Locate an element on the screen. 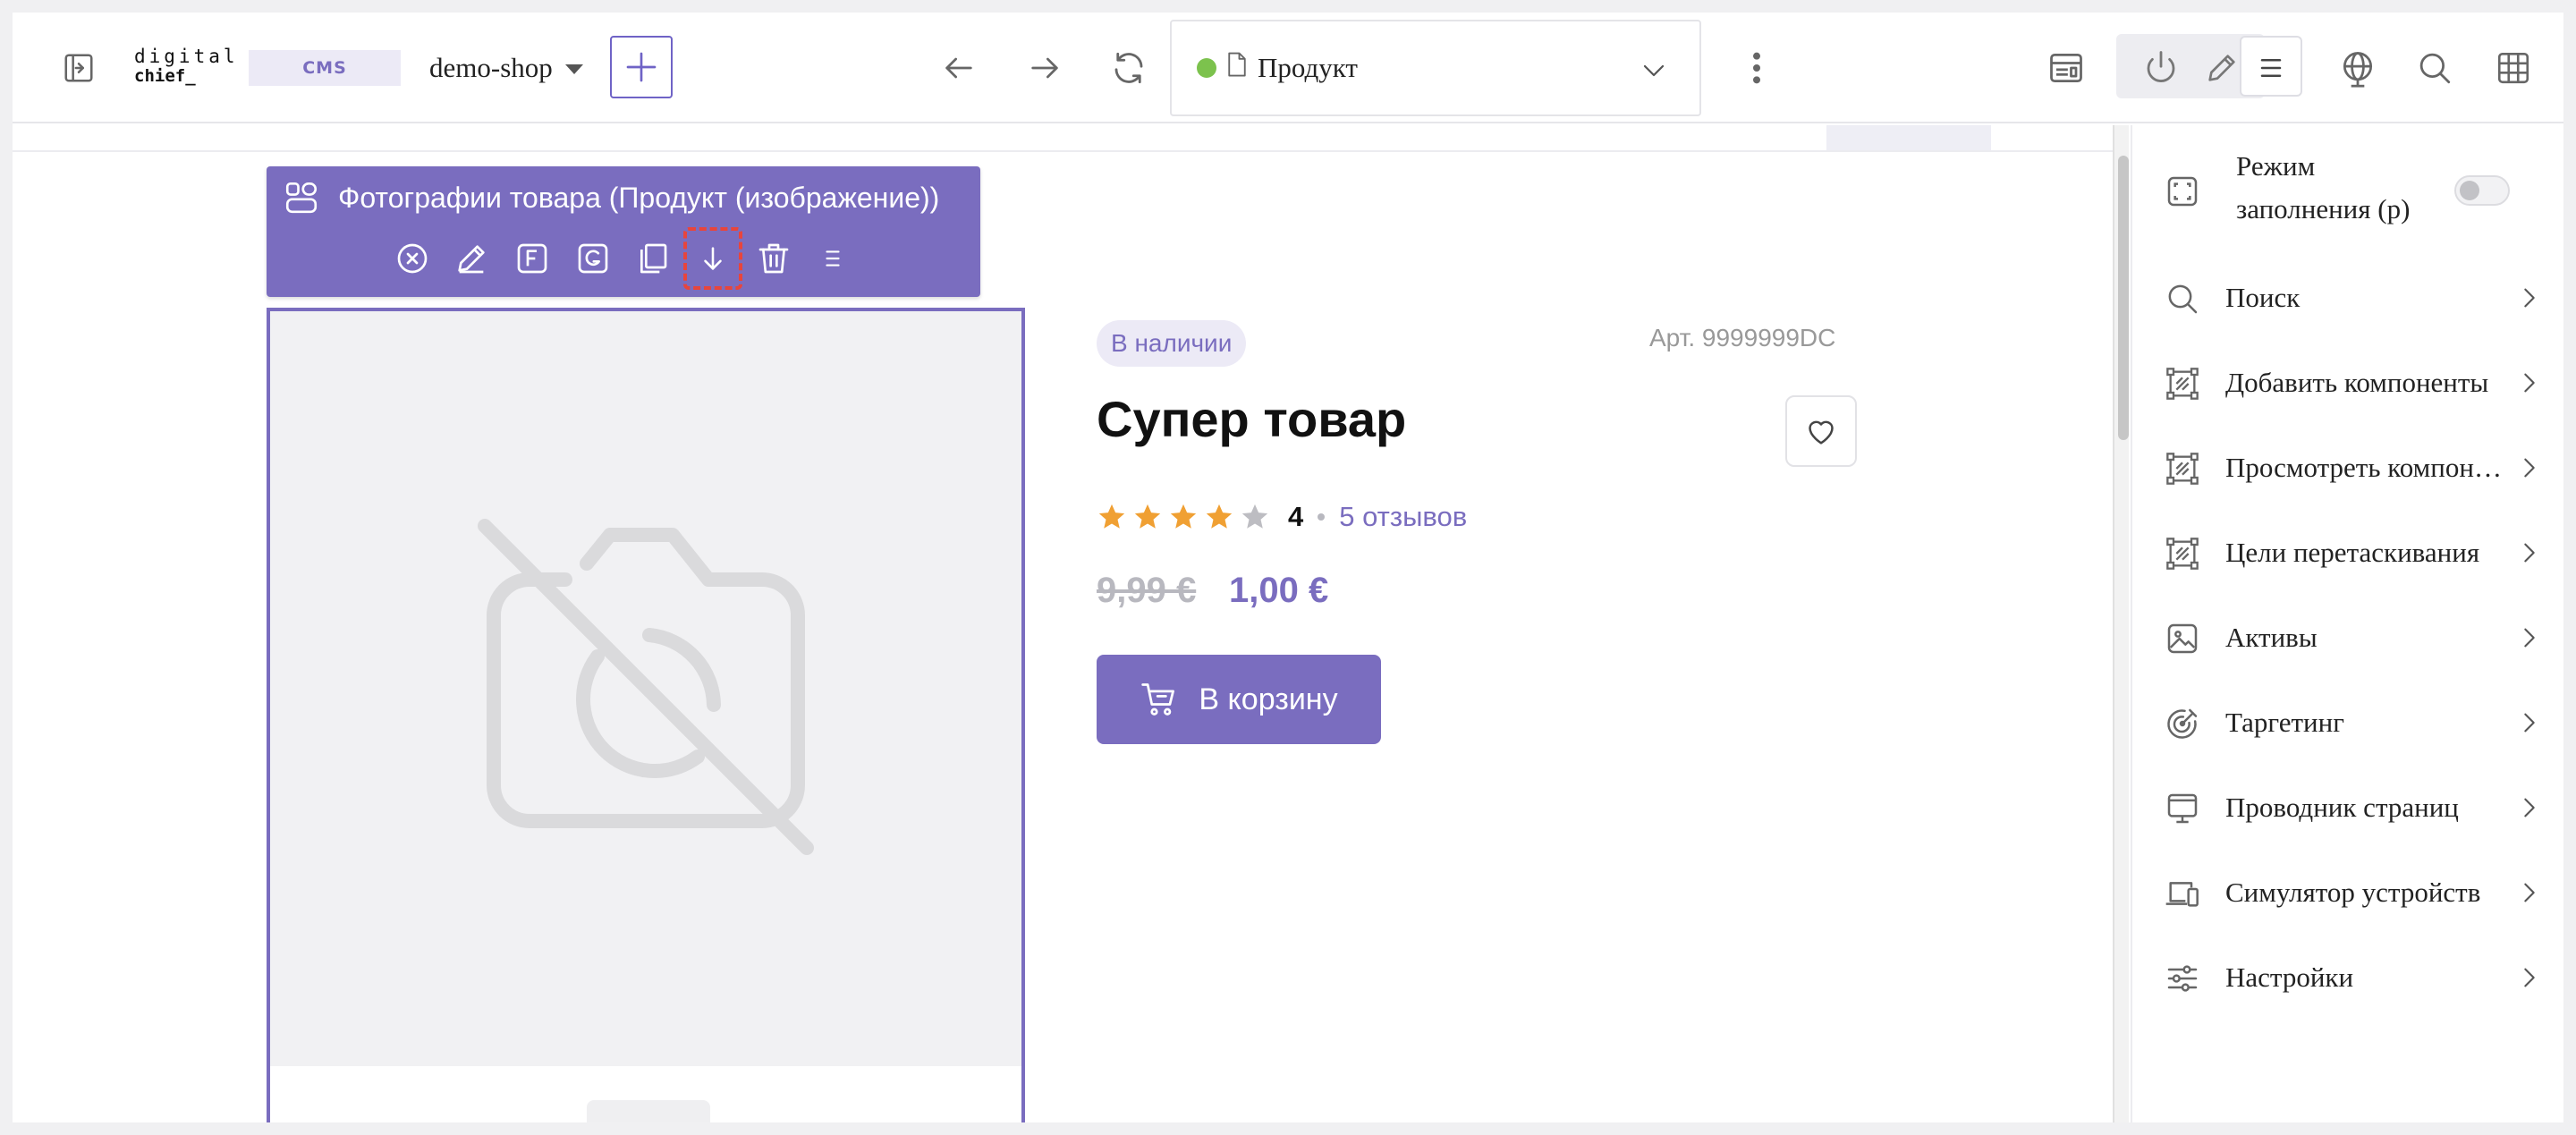 Image resolution: width=2576 pixels, height=1135 pixels. cart-icon is located at coordinates (1158, 699).